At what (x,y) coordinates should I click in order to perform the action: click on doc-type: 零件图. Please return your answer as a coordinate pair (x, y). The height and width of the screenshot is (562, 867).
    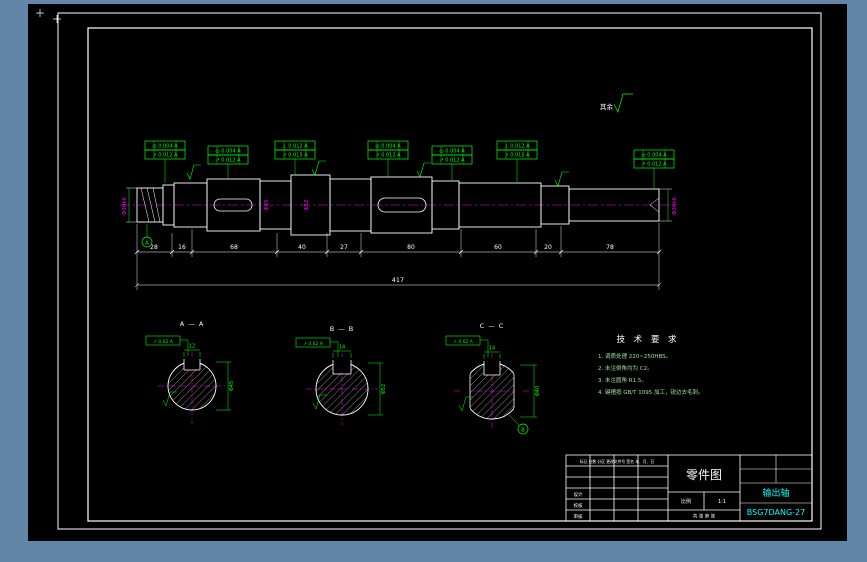
    Looking at the image, I should click on (704, 475).